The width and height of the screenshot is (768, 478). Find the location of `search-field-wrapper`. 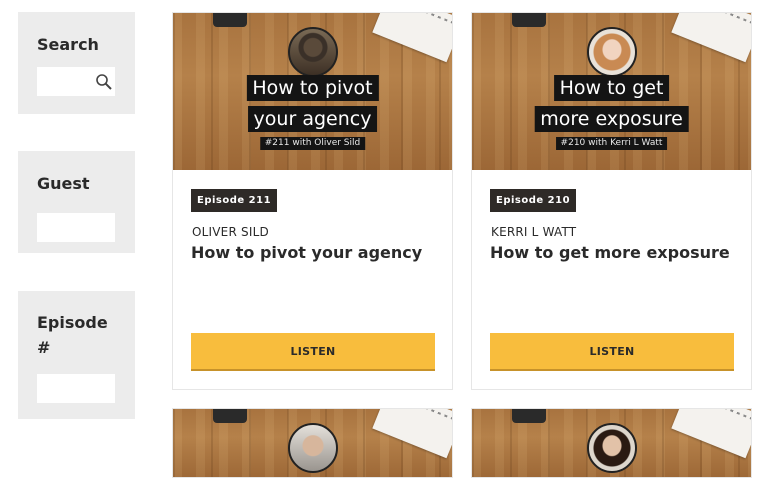

search-field-wrapper is located at coordinates (76, 81).